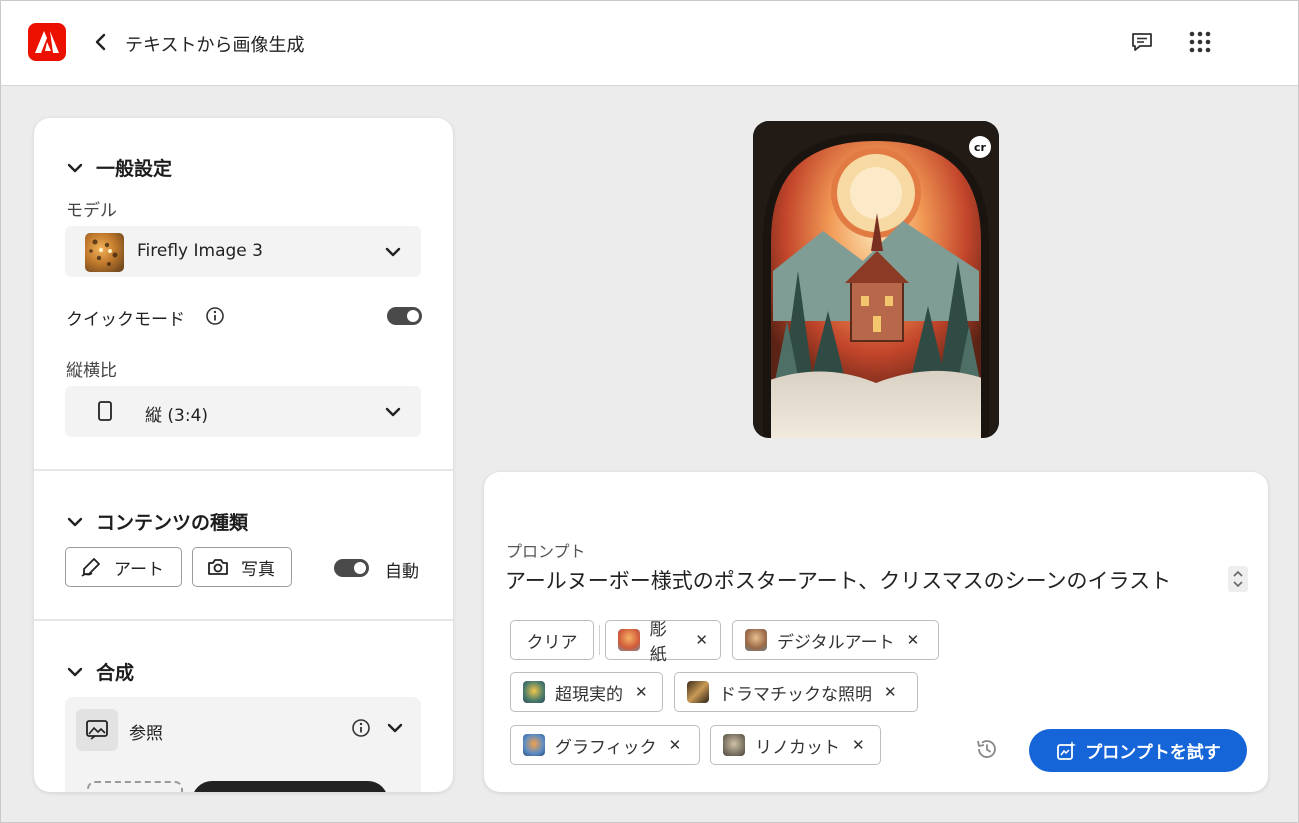 The height and width of the screenshot is (823, 1299). I want to click on try-prompt-label: プロンプトを試す, so click(1153, 753).